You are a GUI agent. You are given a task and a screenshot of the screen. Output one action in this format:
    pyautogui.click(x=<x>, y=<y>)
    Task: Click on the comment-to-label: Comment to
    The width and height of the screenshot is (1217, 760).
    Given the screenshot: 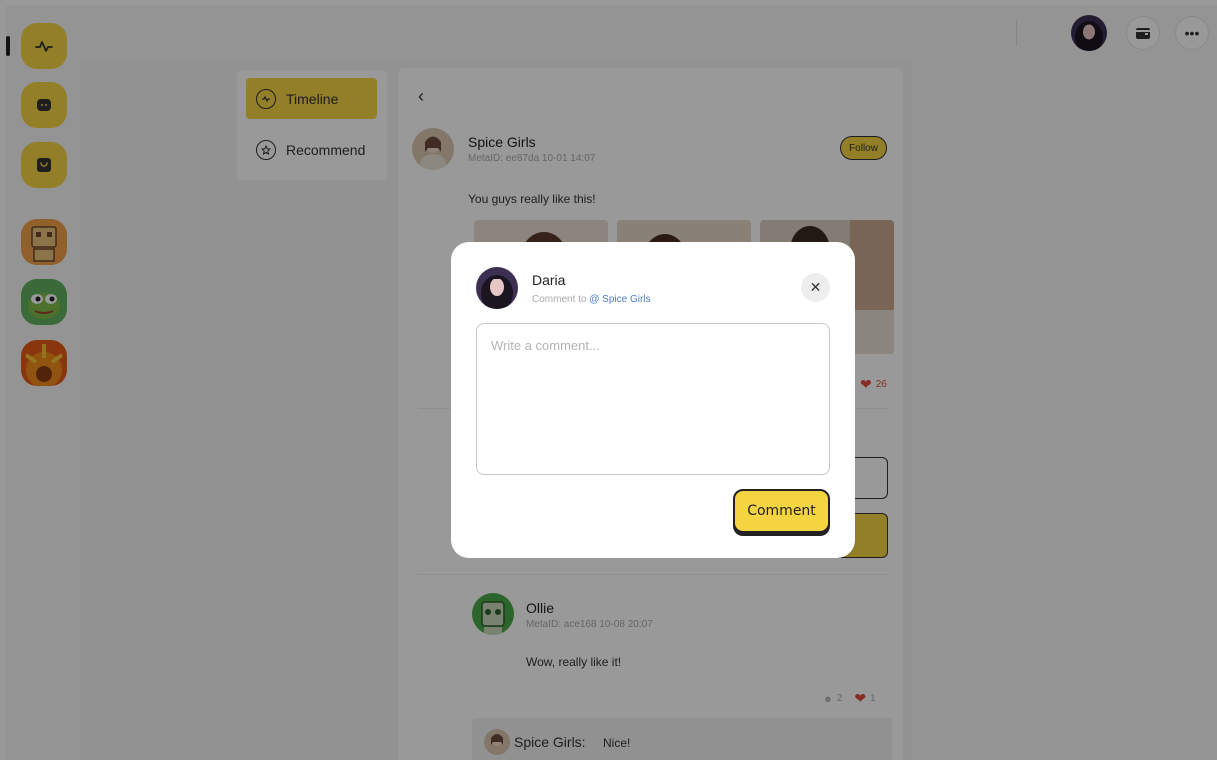 What is the action you would take?
    pyautogui.click(x=559, y=299)
    